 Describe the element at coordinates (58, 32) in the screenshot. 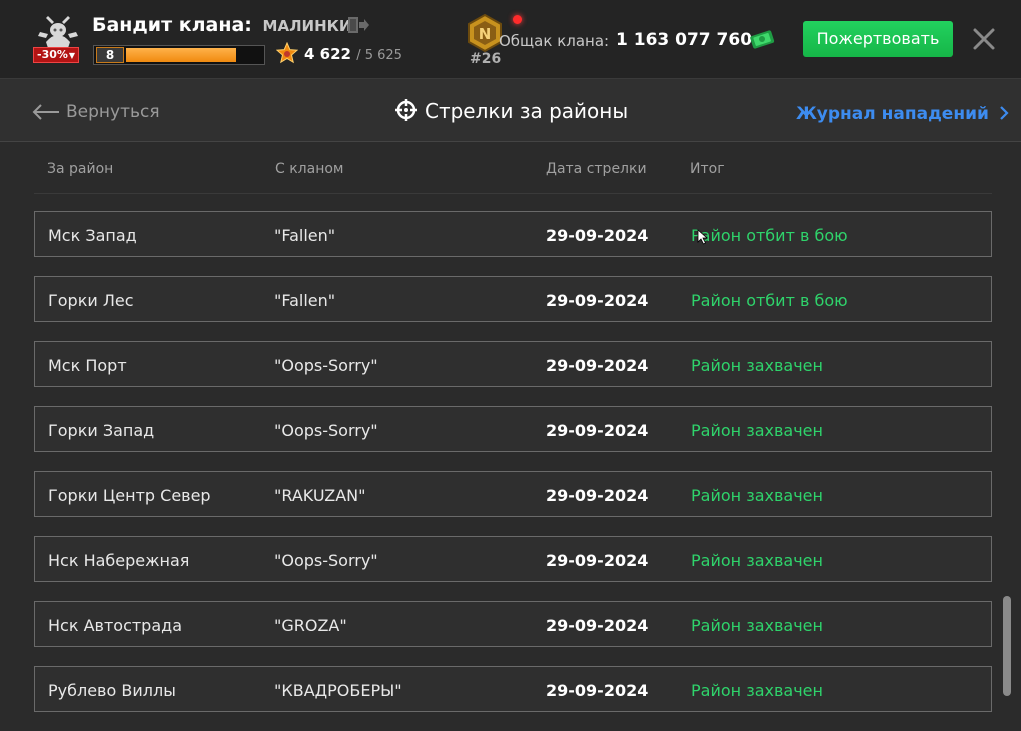

I see `bandit-avatar-icon` at that location.